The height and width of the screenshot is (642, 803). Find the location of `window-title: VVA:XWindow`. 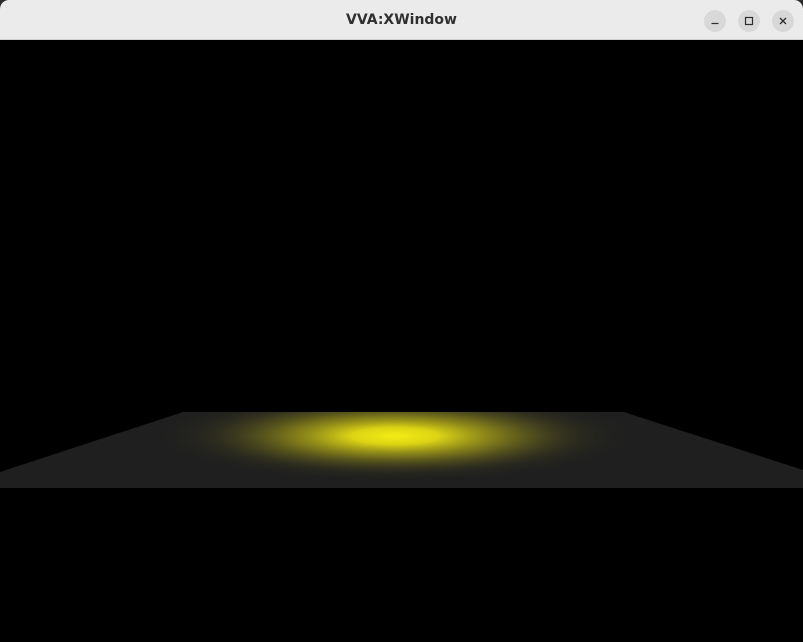

window-title: VVA:XWindow is located at coordinates (401, 20).